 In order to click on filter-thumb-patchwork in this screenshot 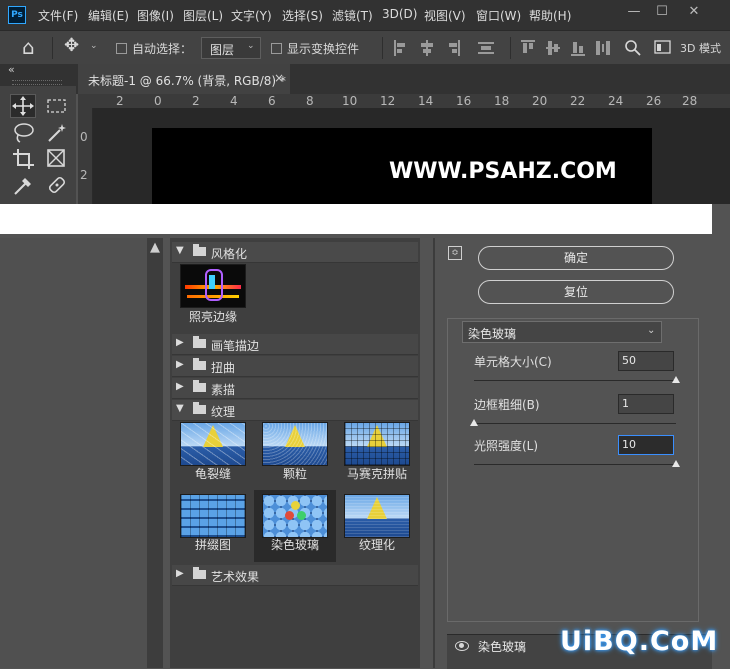, I will do `click(213, 516)`.